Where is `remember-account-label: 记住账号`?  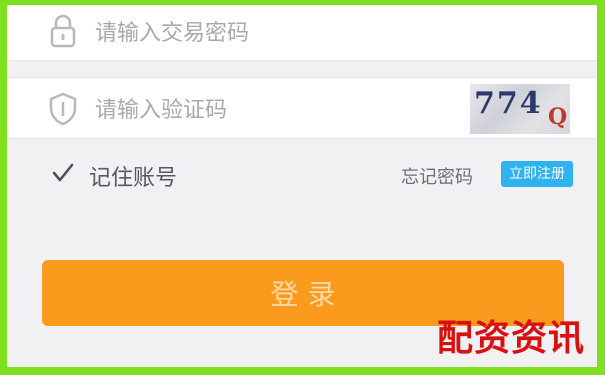 remember-account-label: 记住账号 is located at coordinates (133, 176).